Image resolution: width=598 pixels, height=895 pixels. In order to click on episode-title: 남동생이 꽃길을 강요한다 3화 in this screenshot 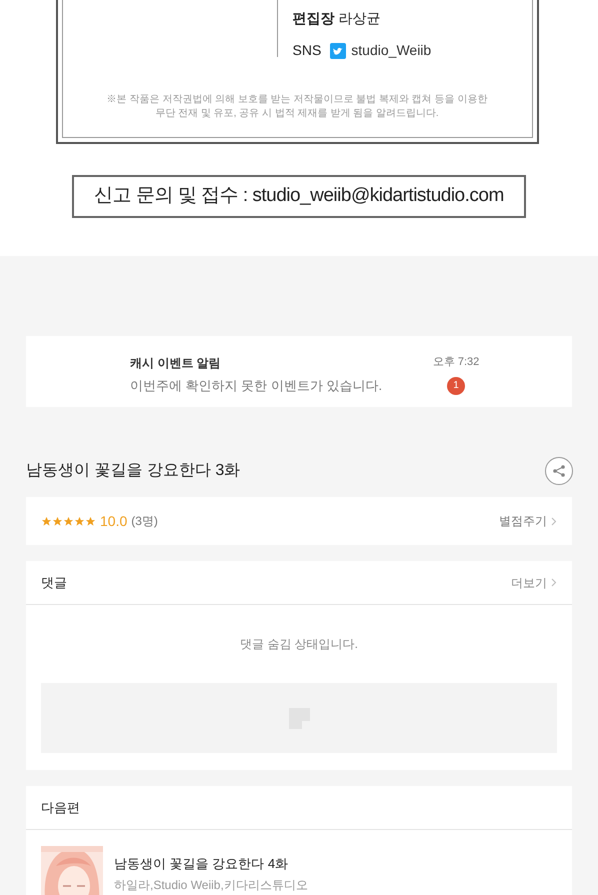, I will do `click(133, 471)`.